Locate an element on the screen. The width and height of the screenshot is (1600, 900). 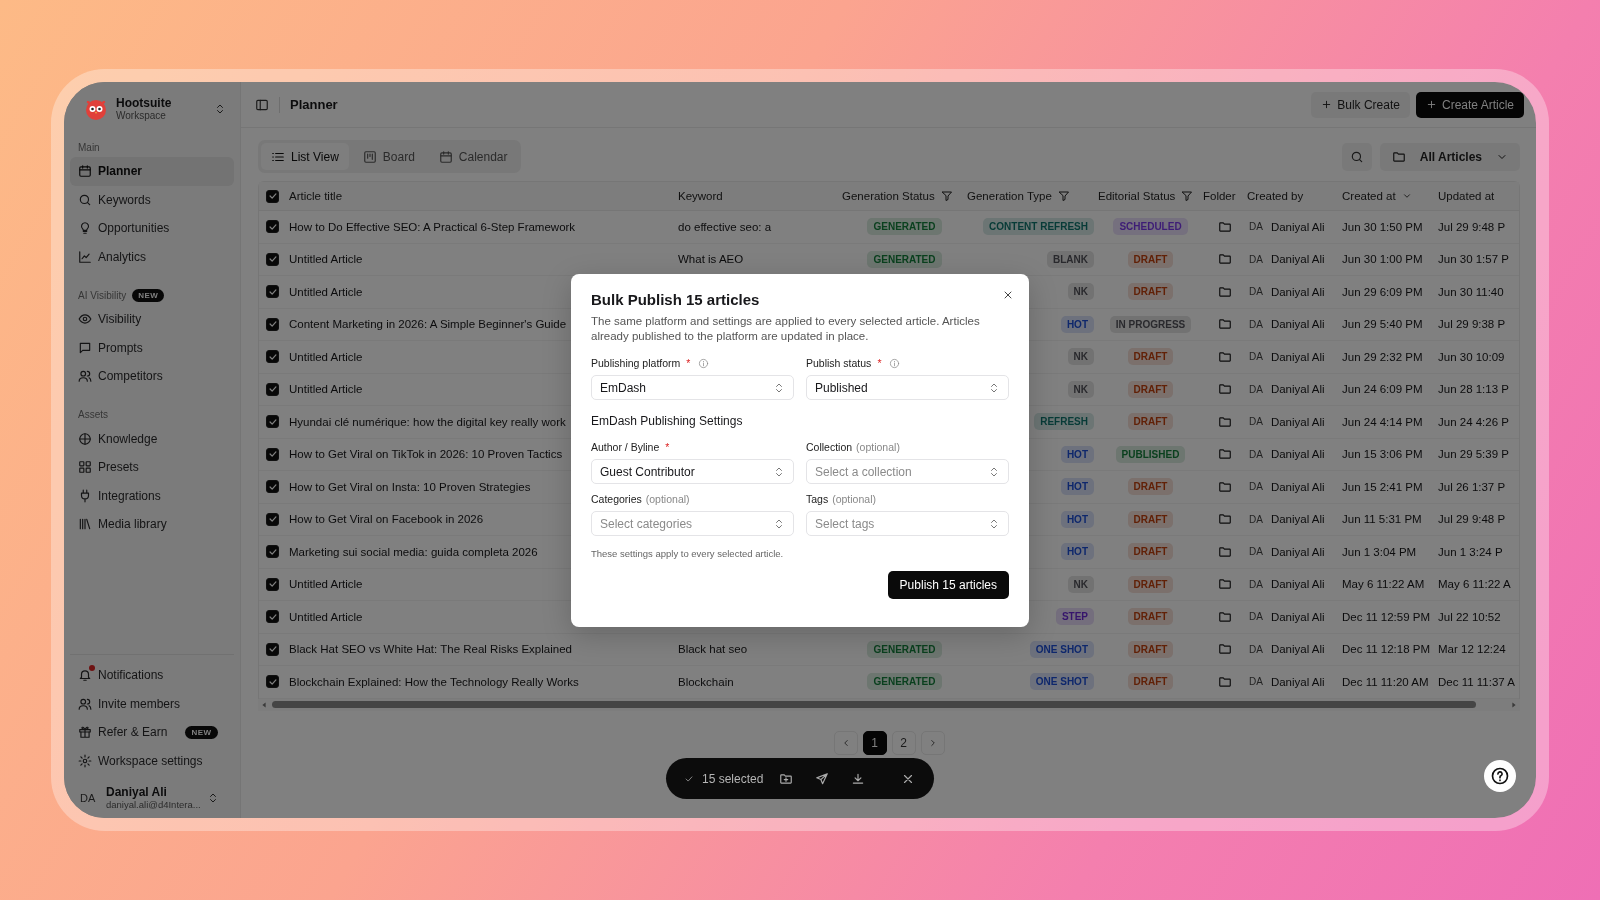
column-header: Keyword is located at coordinates (700, 196).